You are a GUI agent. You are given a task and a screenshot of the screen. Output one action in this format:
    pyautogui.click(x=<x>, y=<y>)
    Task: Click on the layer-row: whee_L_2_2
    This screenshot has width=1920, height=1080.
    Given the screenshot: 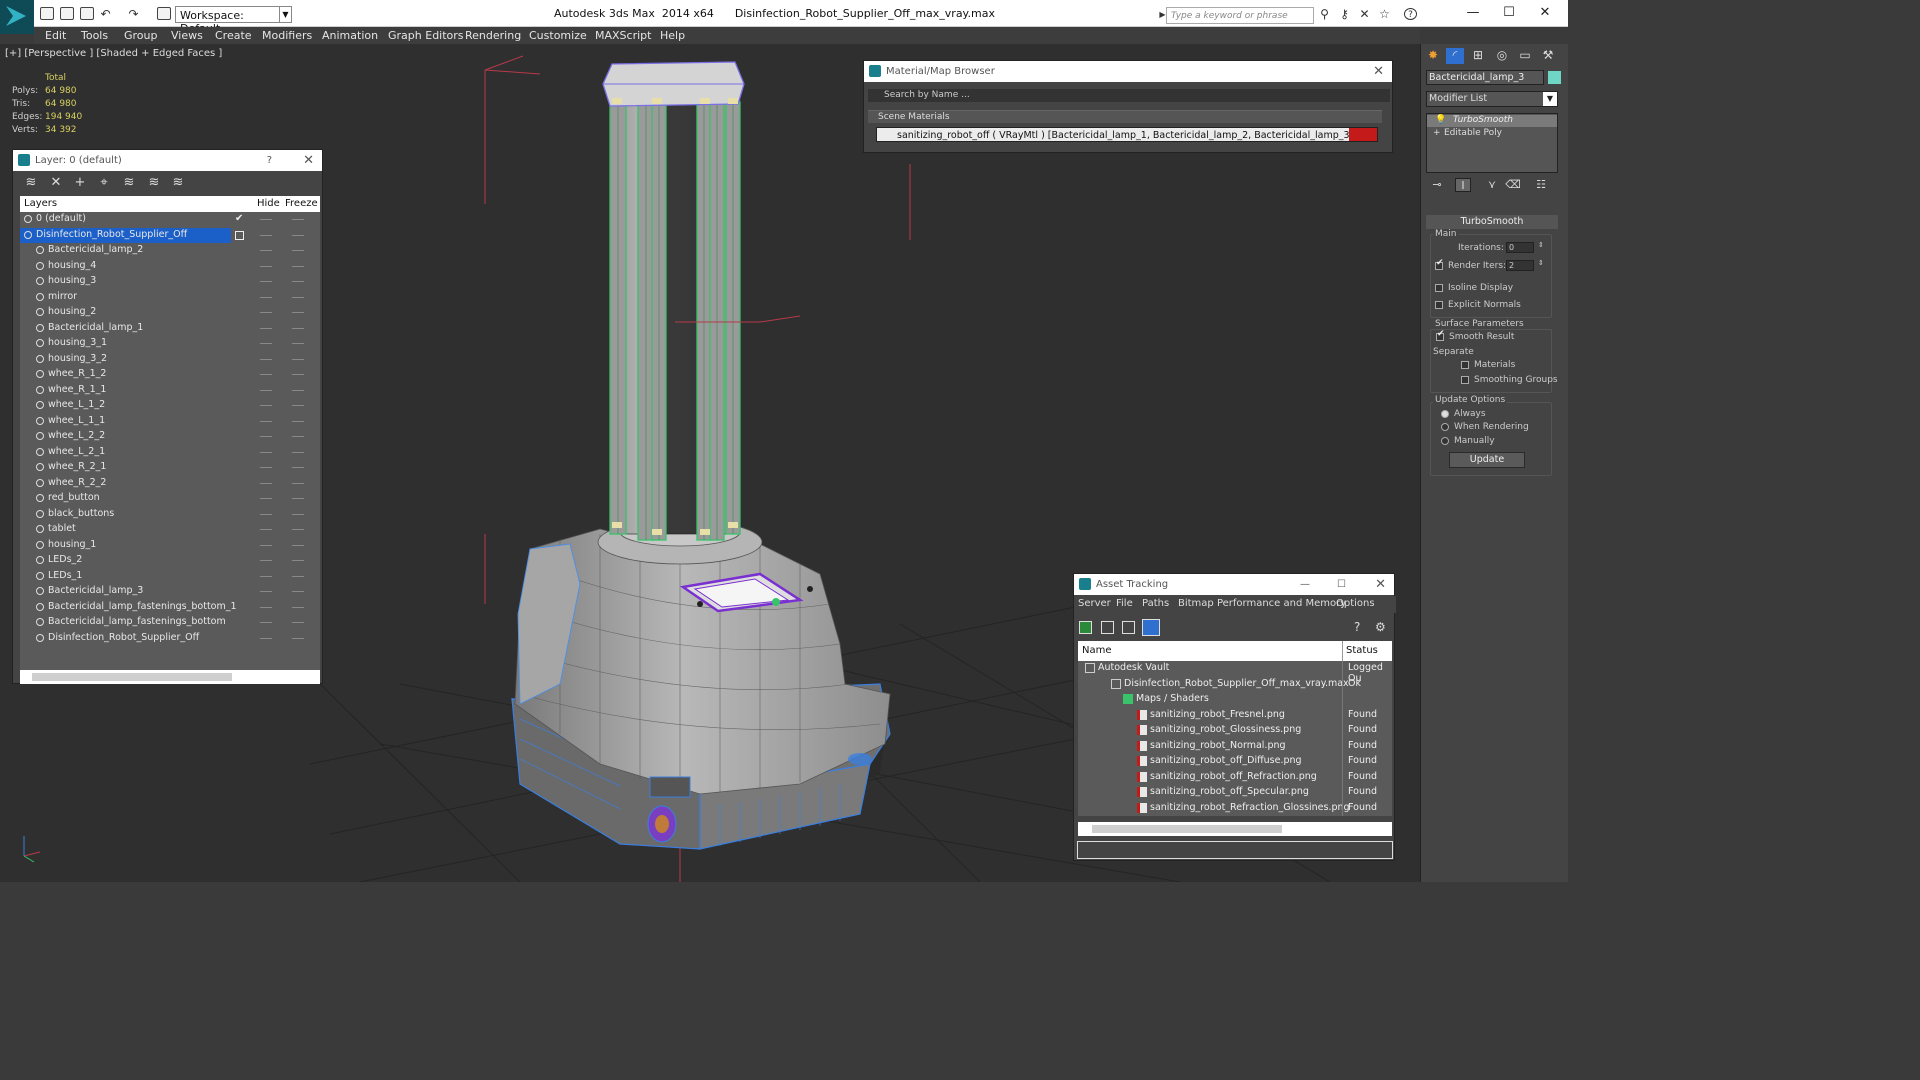 What is the action you would take?
    pyautogui.click(x=170, y=437)
    